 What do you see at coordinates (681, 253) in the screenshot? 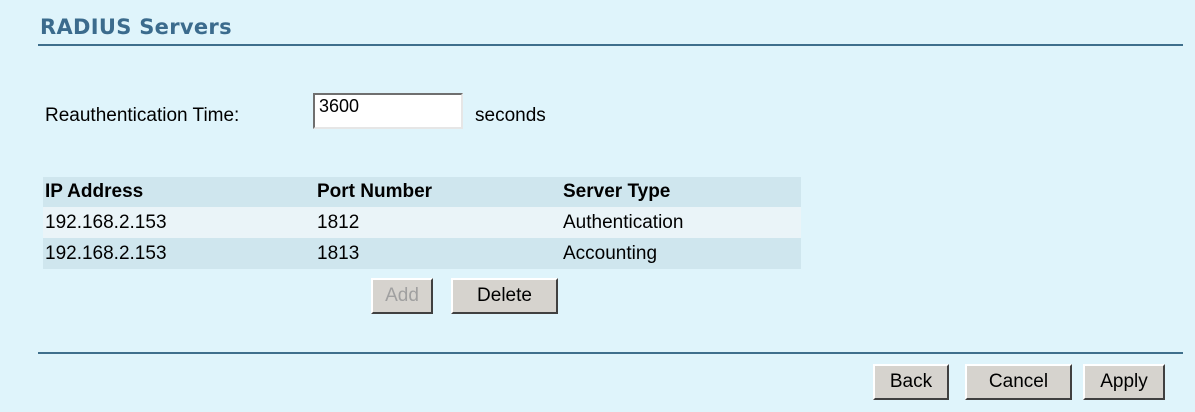
I see `server-type-cell: Accounting` at bounding box center [681, 253].